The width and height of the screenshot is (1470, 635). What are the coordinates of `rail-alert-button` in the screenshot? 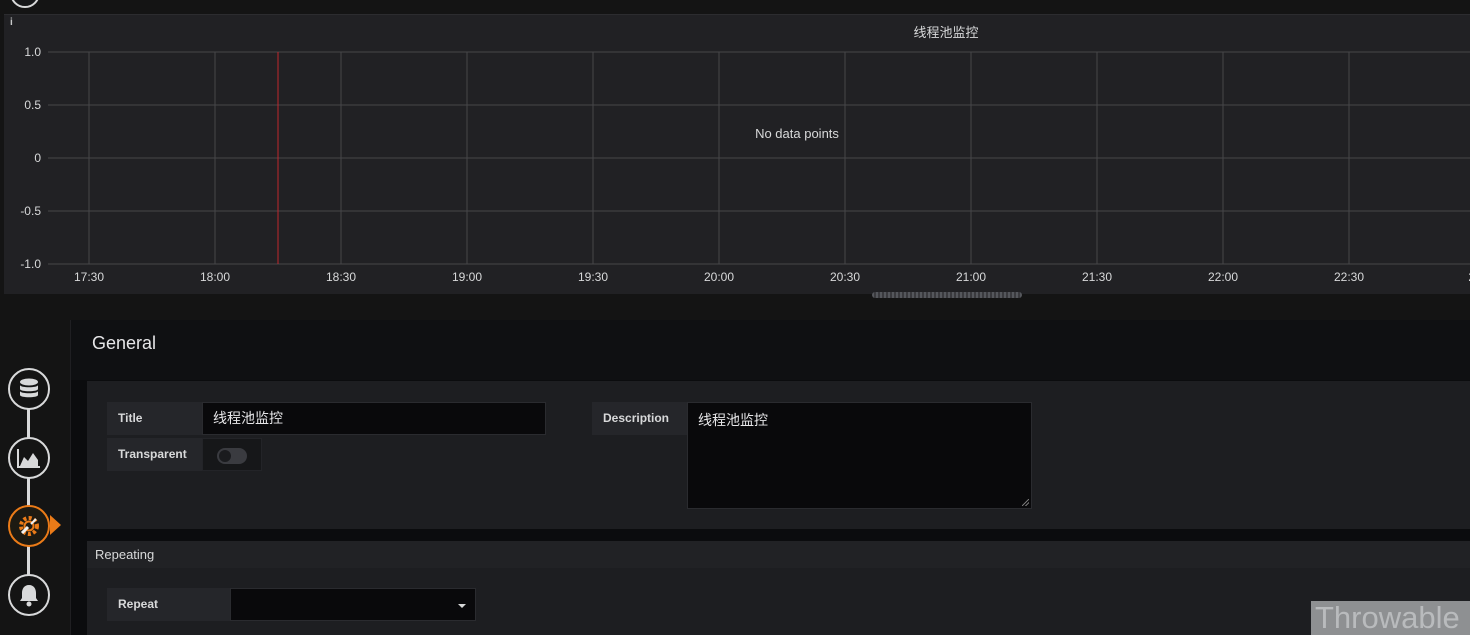 It's located at (29, 595).